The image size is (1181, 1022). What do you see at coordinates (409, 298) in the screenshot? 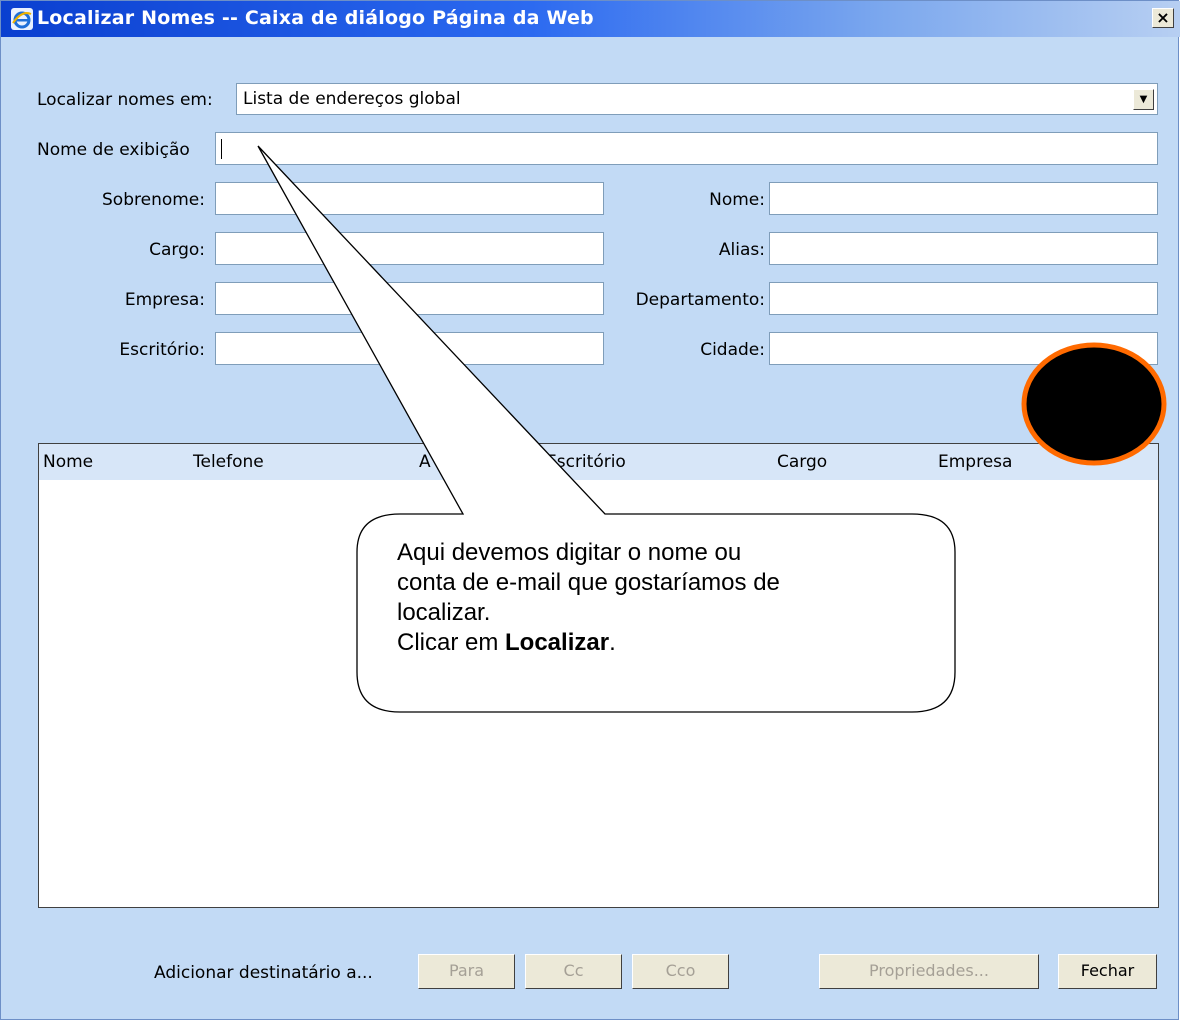
I see `company-input` at bounding box center [409, 298].